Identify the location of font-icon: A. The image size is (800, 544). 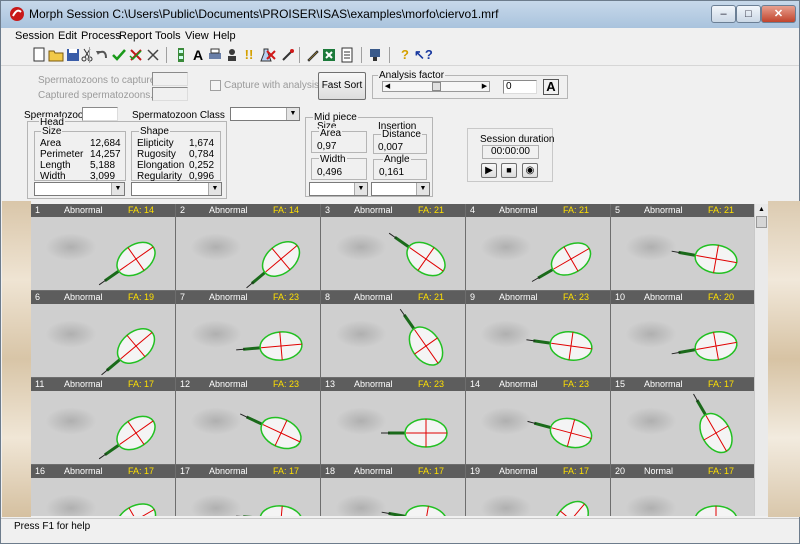
(198, 55).